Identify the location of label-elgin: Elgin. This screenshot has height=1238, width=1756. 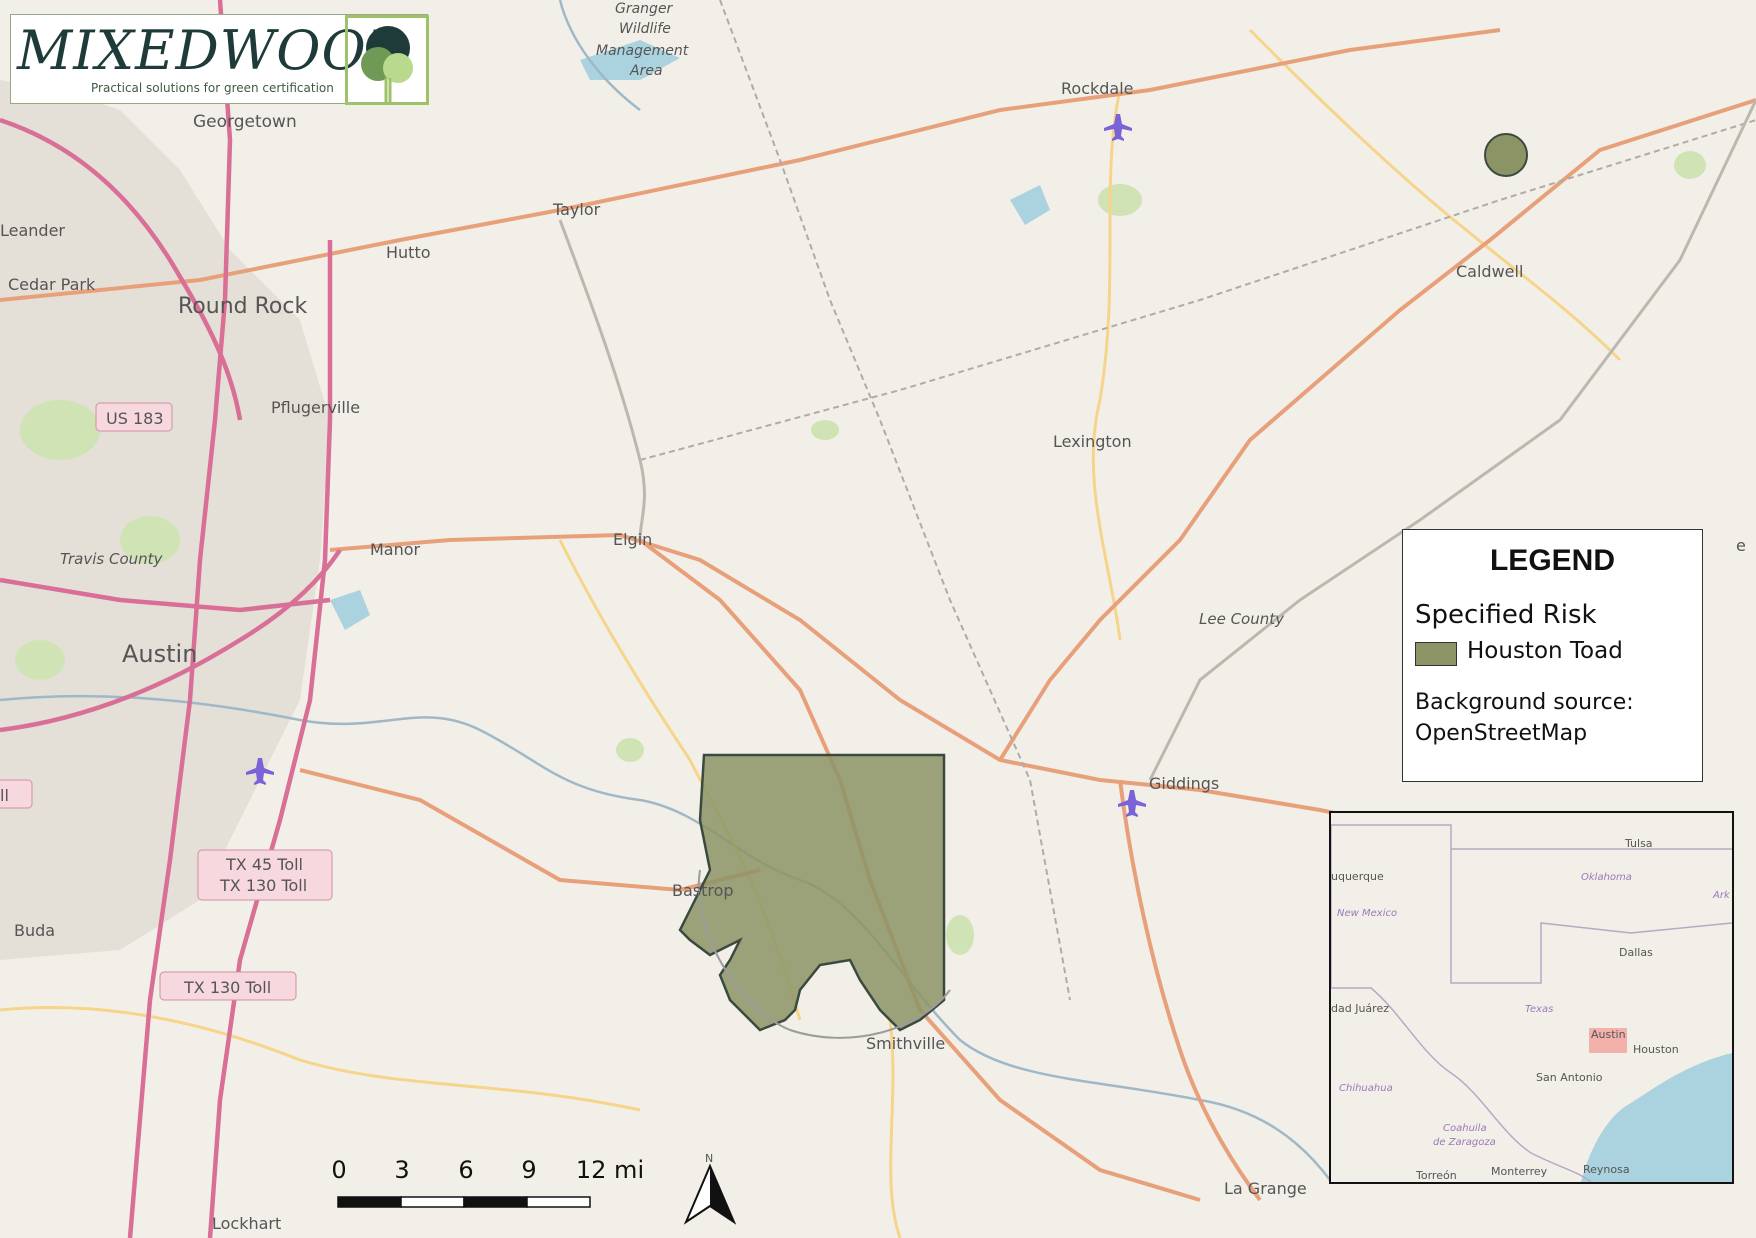
(632, 539).